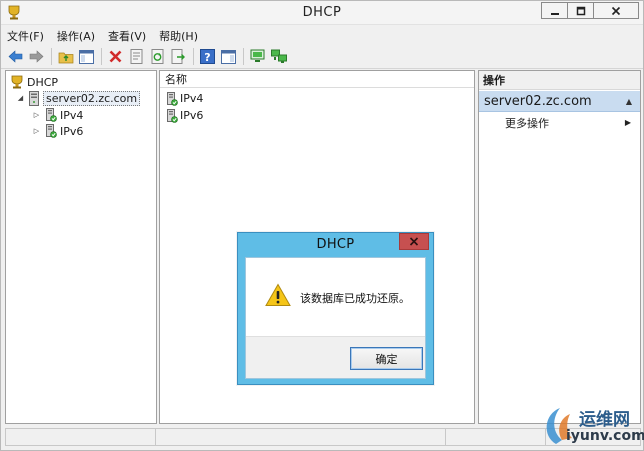 This screenshot has height=451, width=644. I want to click on back-button, so click(15, 56).